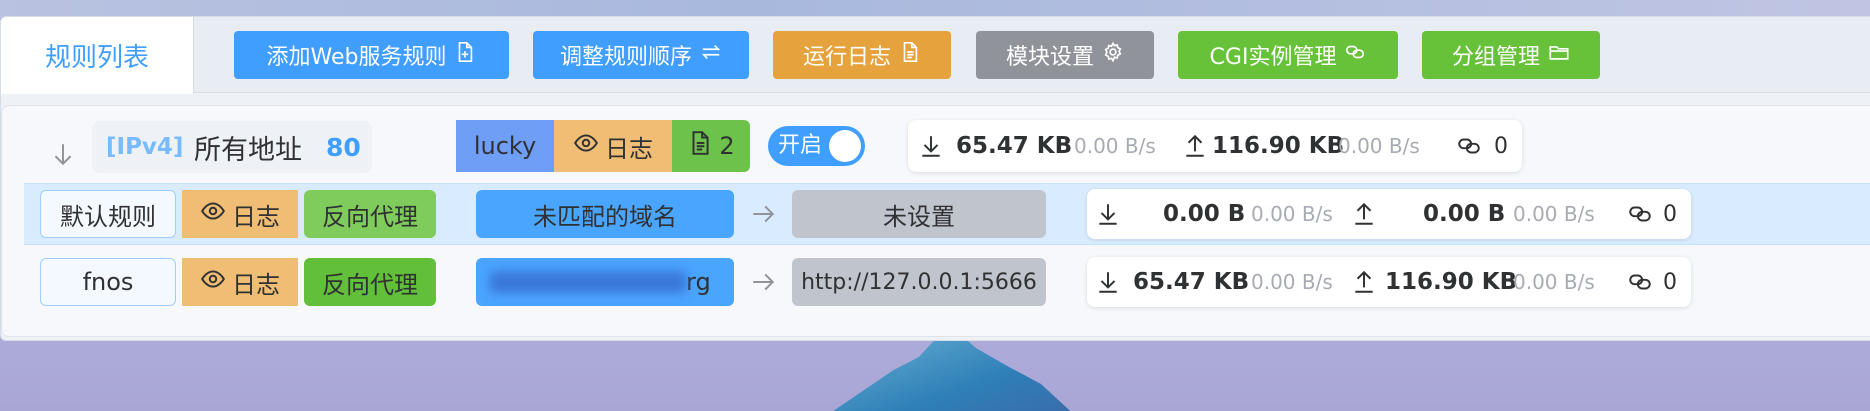 Image resolution: width=1870 pixels, height=411 pixels. What do you see at coordinates (727, 146) in the screenshot?
I see `listener-doc-count: 2` at bounding box center [727, 146].